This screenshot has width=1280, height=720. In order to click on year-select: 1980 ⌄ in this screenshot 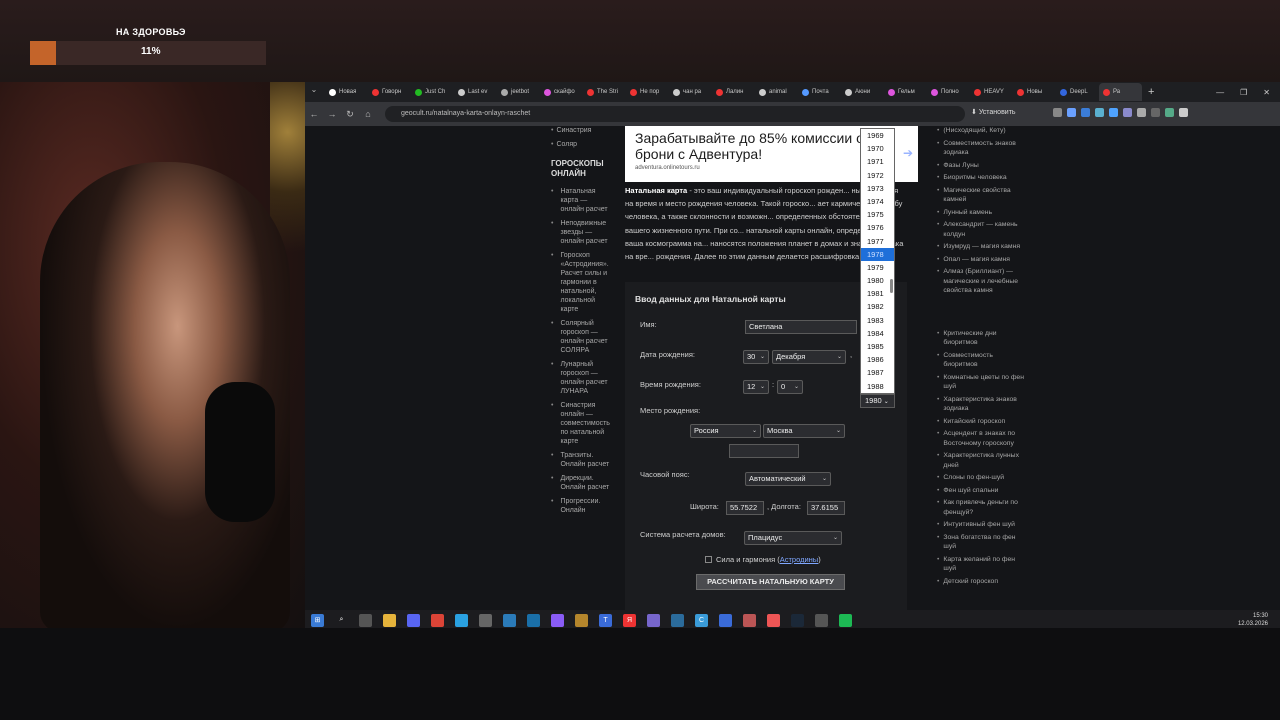, I will do `click(877, 401)`.